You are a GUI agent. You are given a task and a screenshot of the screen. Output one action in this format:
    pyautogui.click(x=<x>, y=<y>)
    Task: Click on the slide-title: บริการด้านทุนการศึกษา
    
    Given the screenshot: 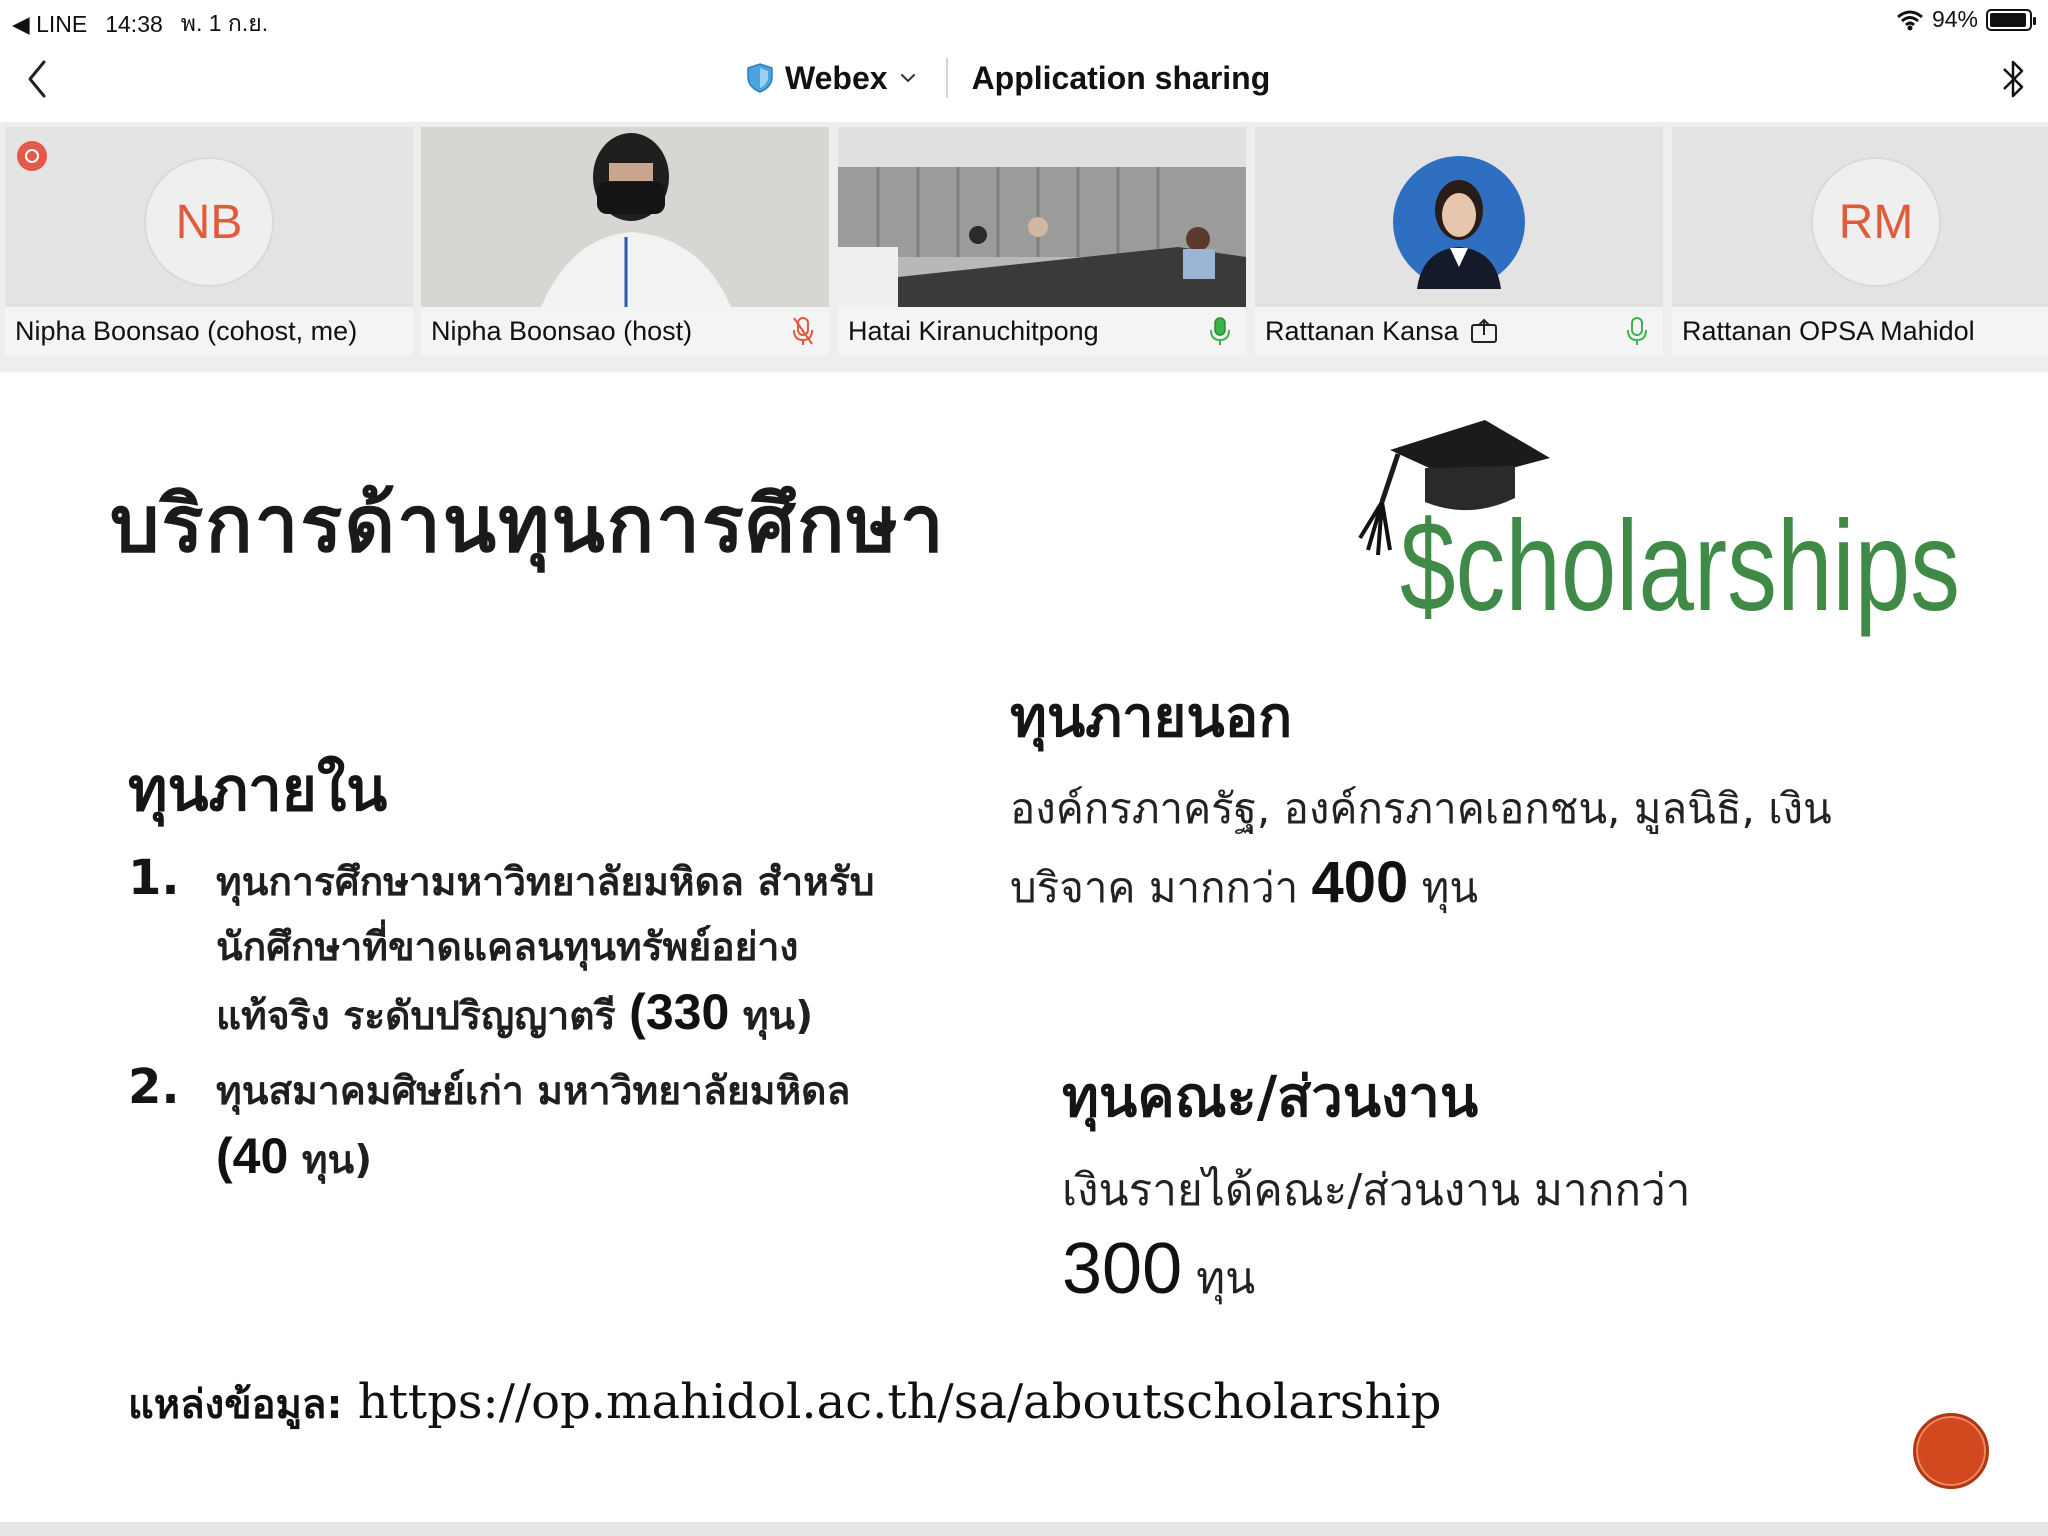 What is the action you would take?
    pyautogui.click(x=528, y=525)
    